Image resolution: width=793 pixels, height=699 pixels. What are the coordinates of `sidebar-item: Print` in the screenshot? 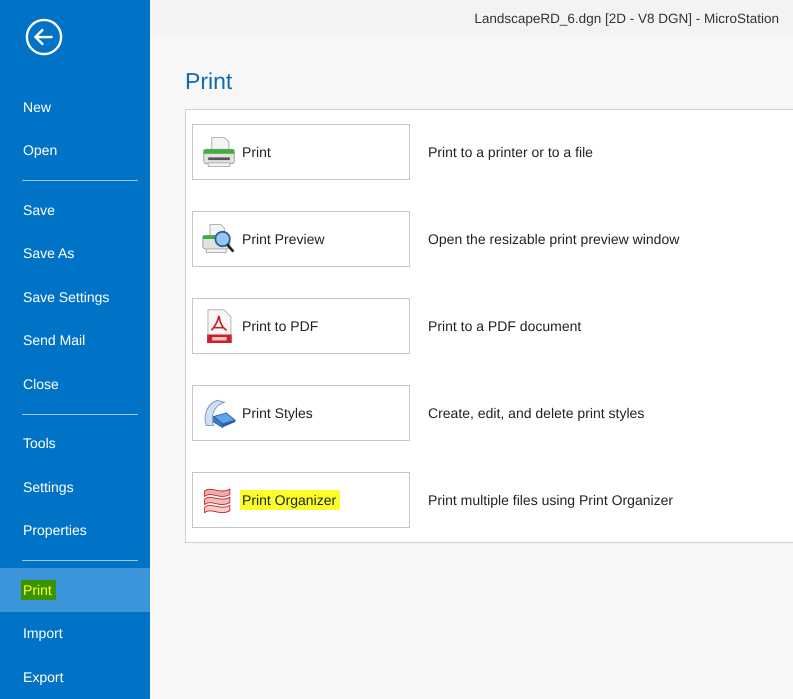 It's located at (75, 590).